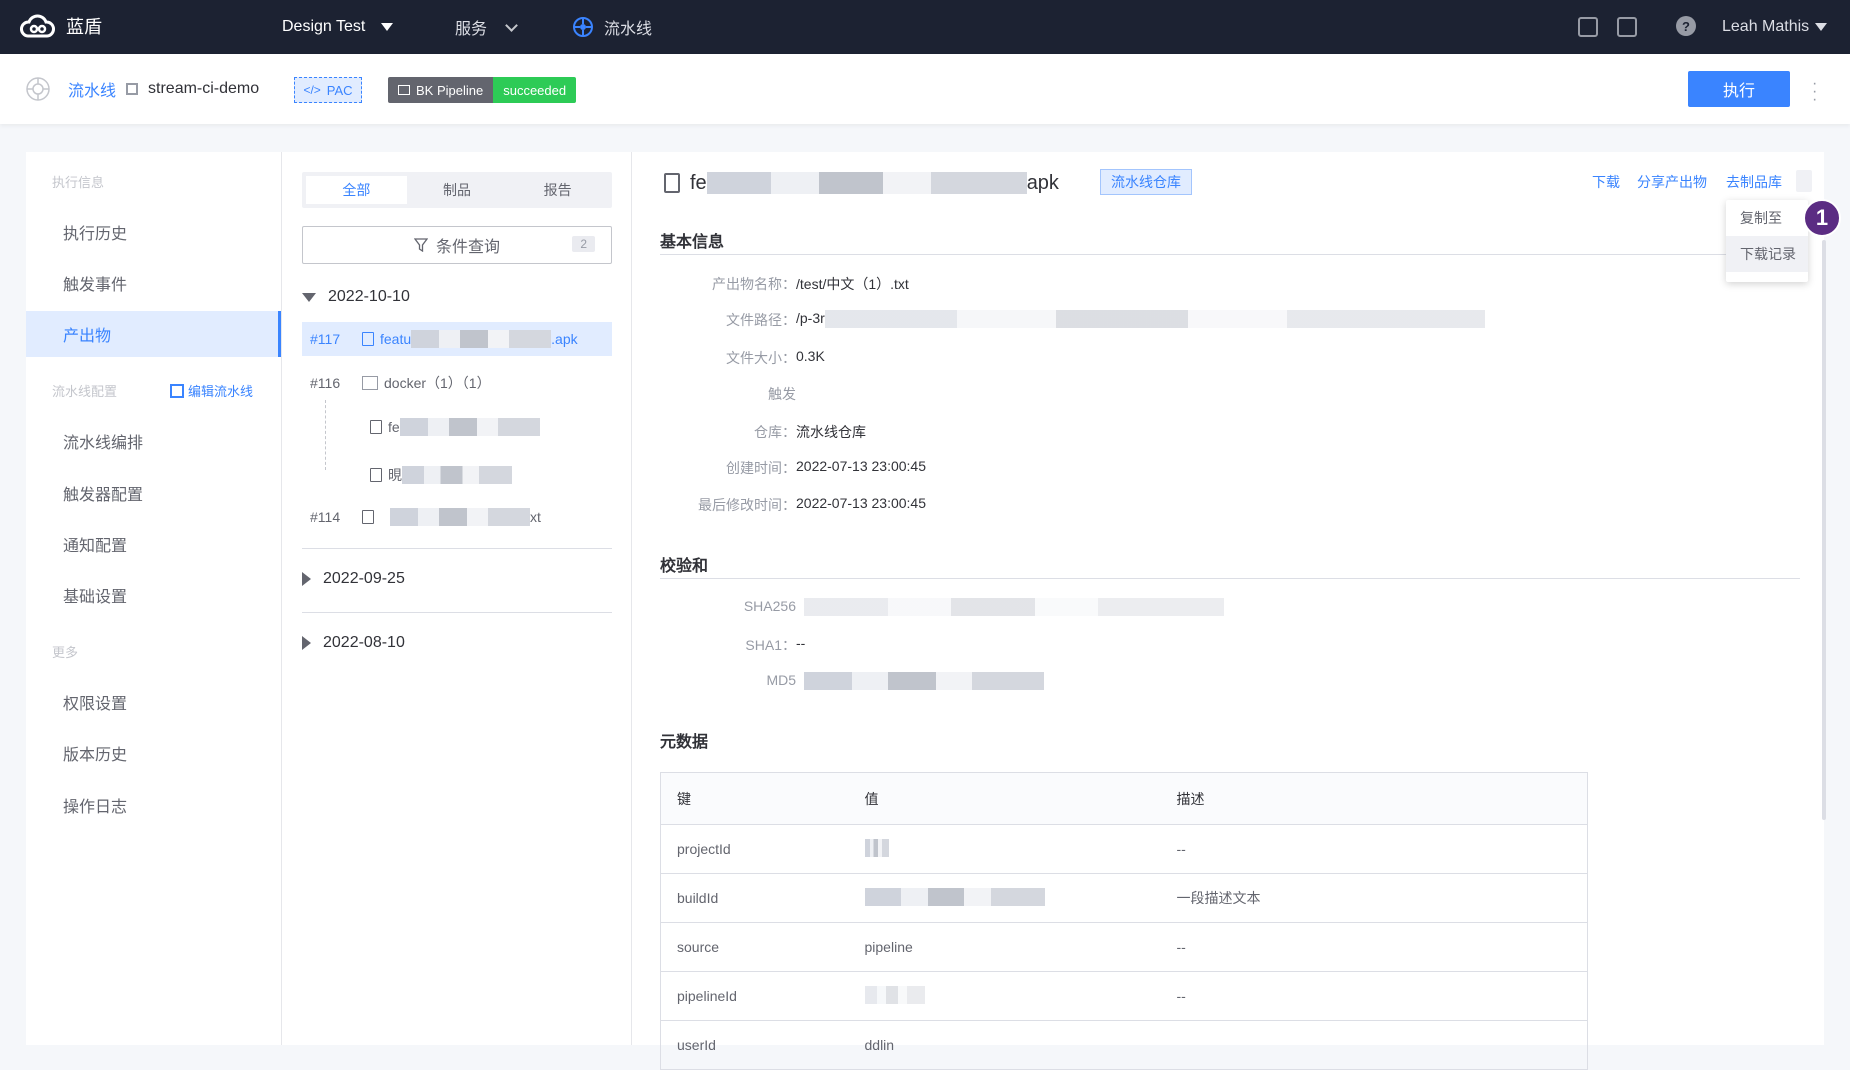  Describe the element at coordinates (211, 390) in the screenshot. I see `edit-pipeline-link: 编辑流水线` at that location.